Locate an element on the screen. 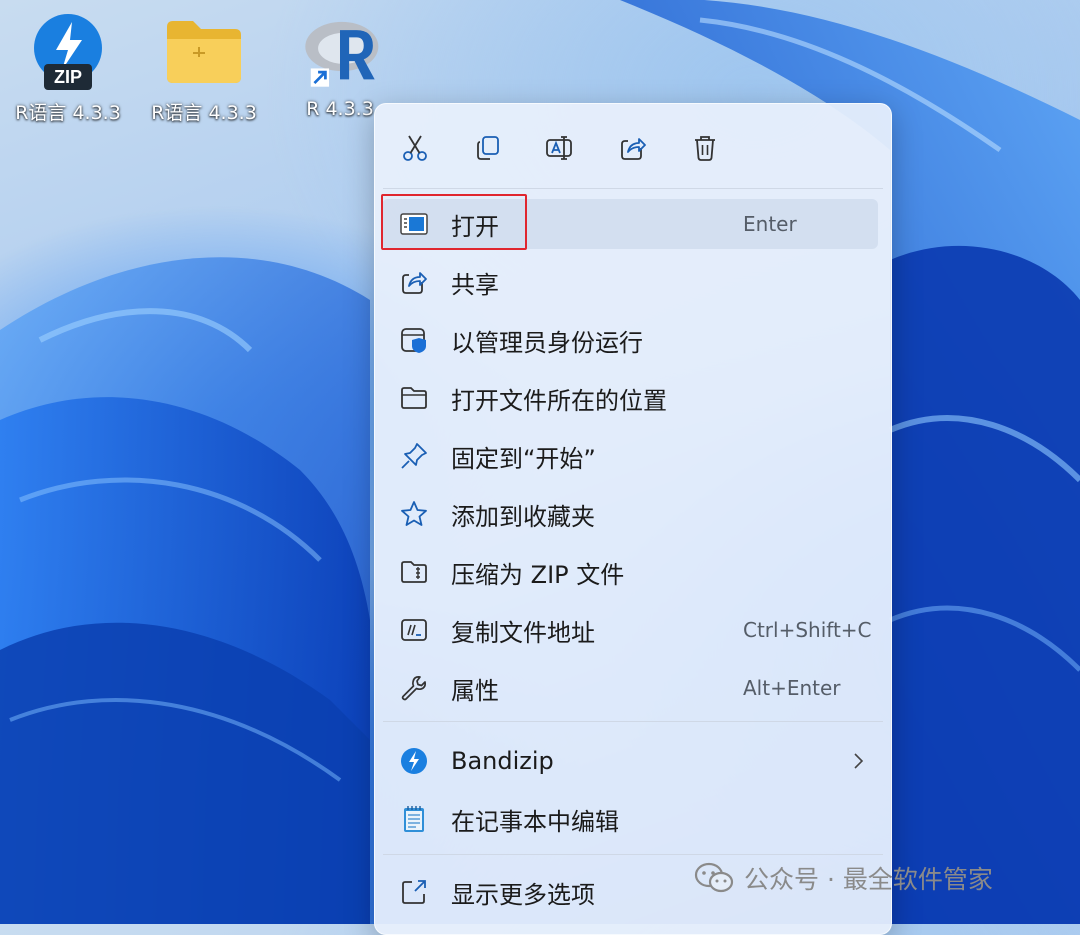  delete-button is located at coordinates (705, 148).